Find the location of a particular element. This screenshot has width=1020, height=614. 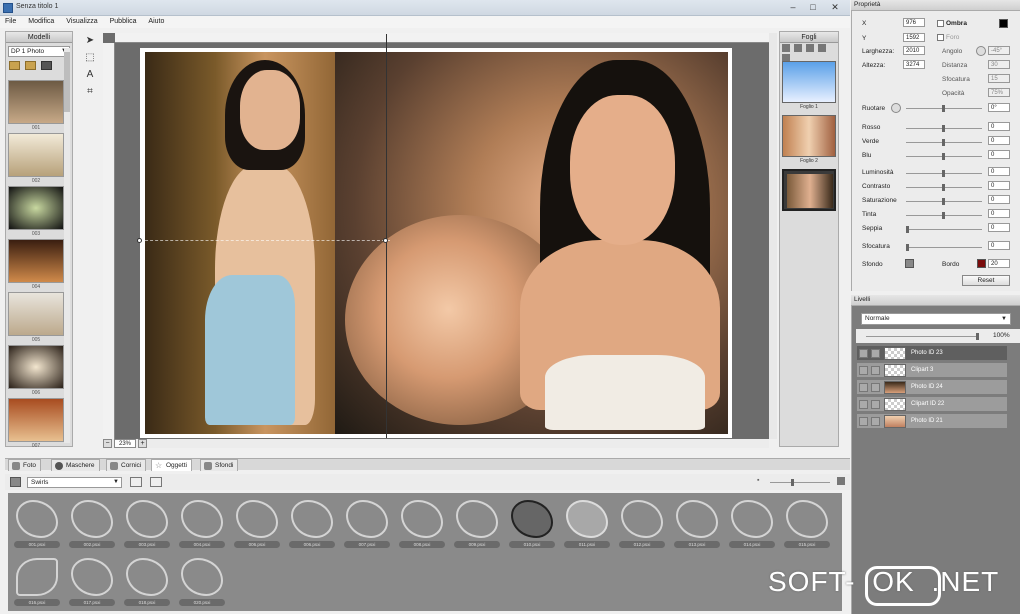

saturation-slider-thumb is located at coordinates (943, 201).